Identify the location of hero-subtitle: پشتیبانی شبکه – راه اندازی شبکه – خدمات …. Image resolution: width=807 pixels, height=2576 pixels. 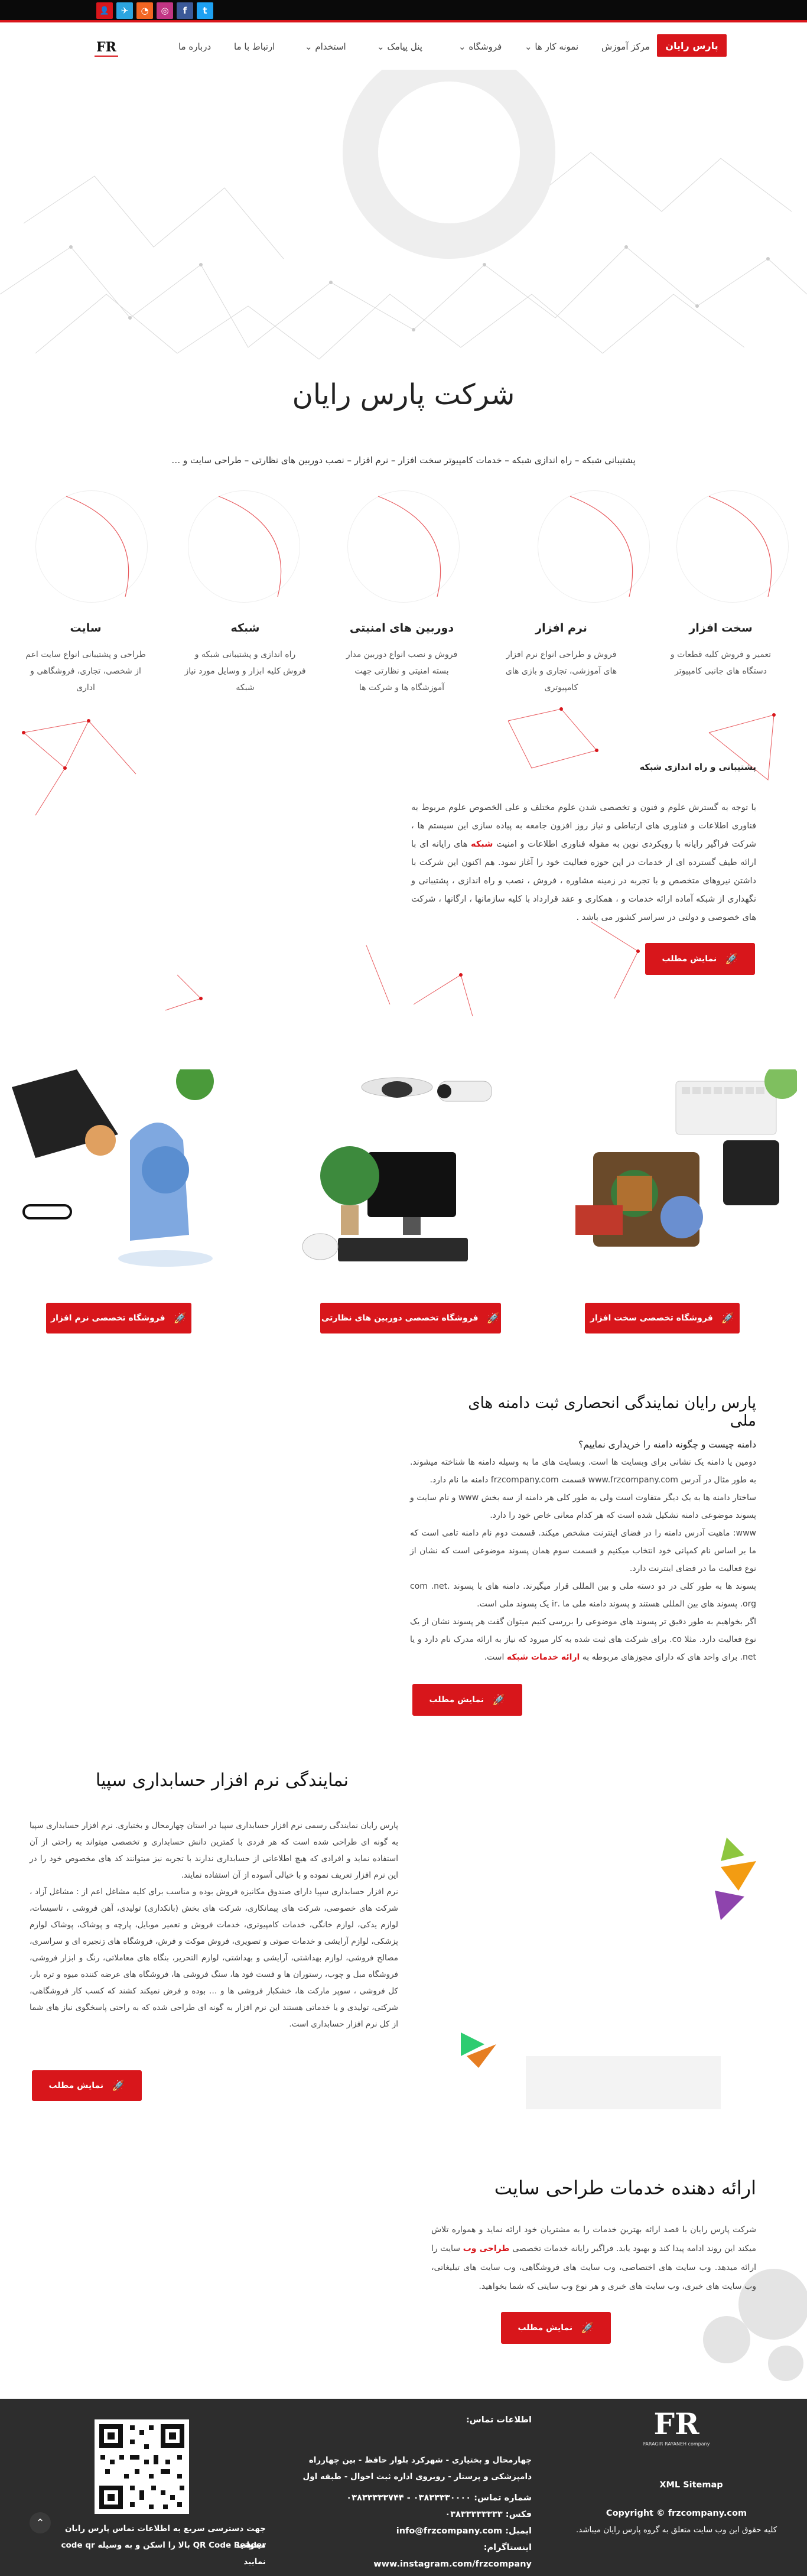
(403, 461).